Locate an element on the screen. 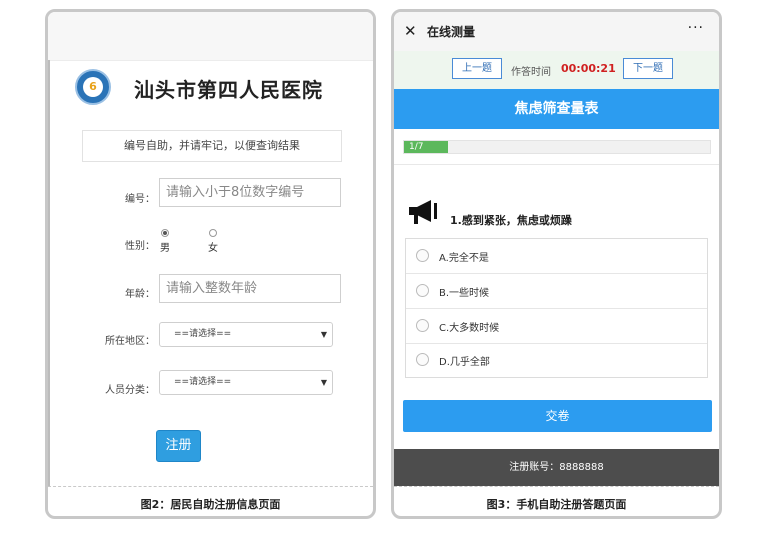 This screenshot has height=543, width=764. top-bar is located at coordinates (210, 36).